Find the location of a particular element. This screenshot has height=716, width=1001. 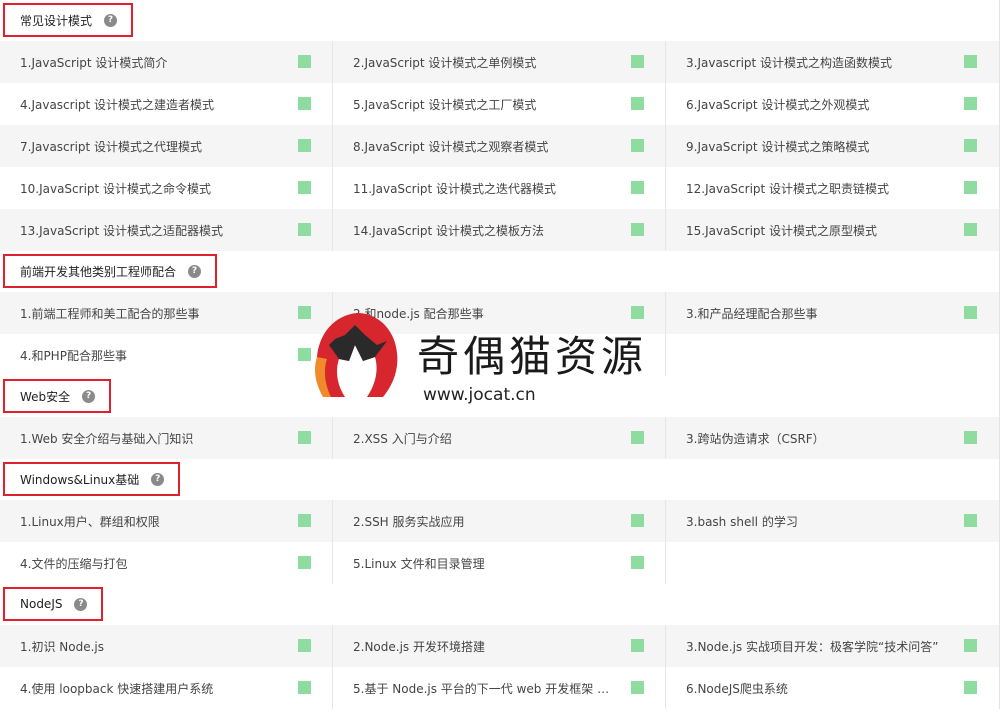

lesson-item: 2.XSS 入门与介绍 is located at coordinates (499, 438).